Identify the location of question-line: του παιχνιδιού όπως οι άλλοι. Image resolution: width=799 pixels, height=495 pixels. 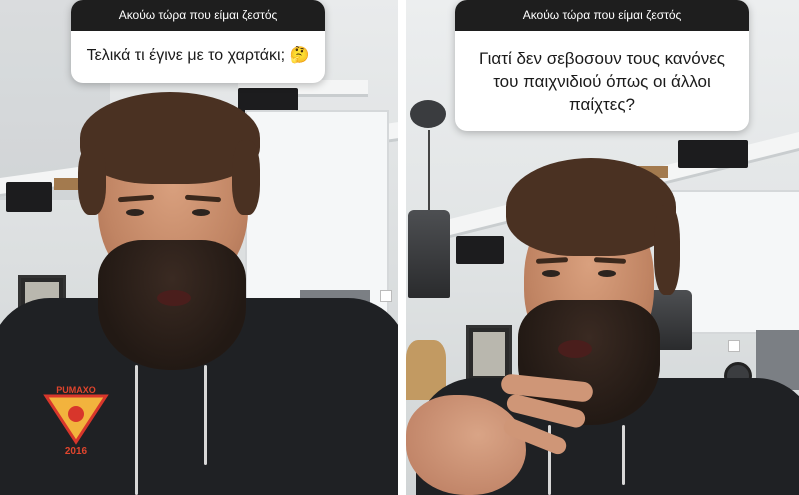
(602, 81).